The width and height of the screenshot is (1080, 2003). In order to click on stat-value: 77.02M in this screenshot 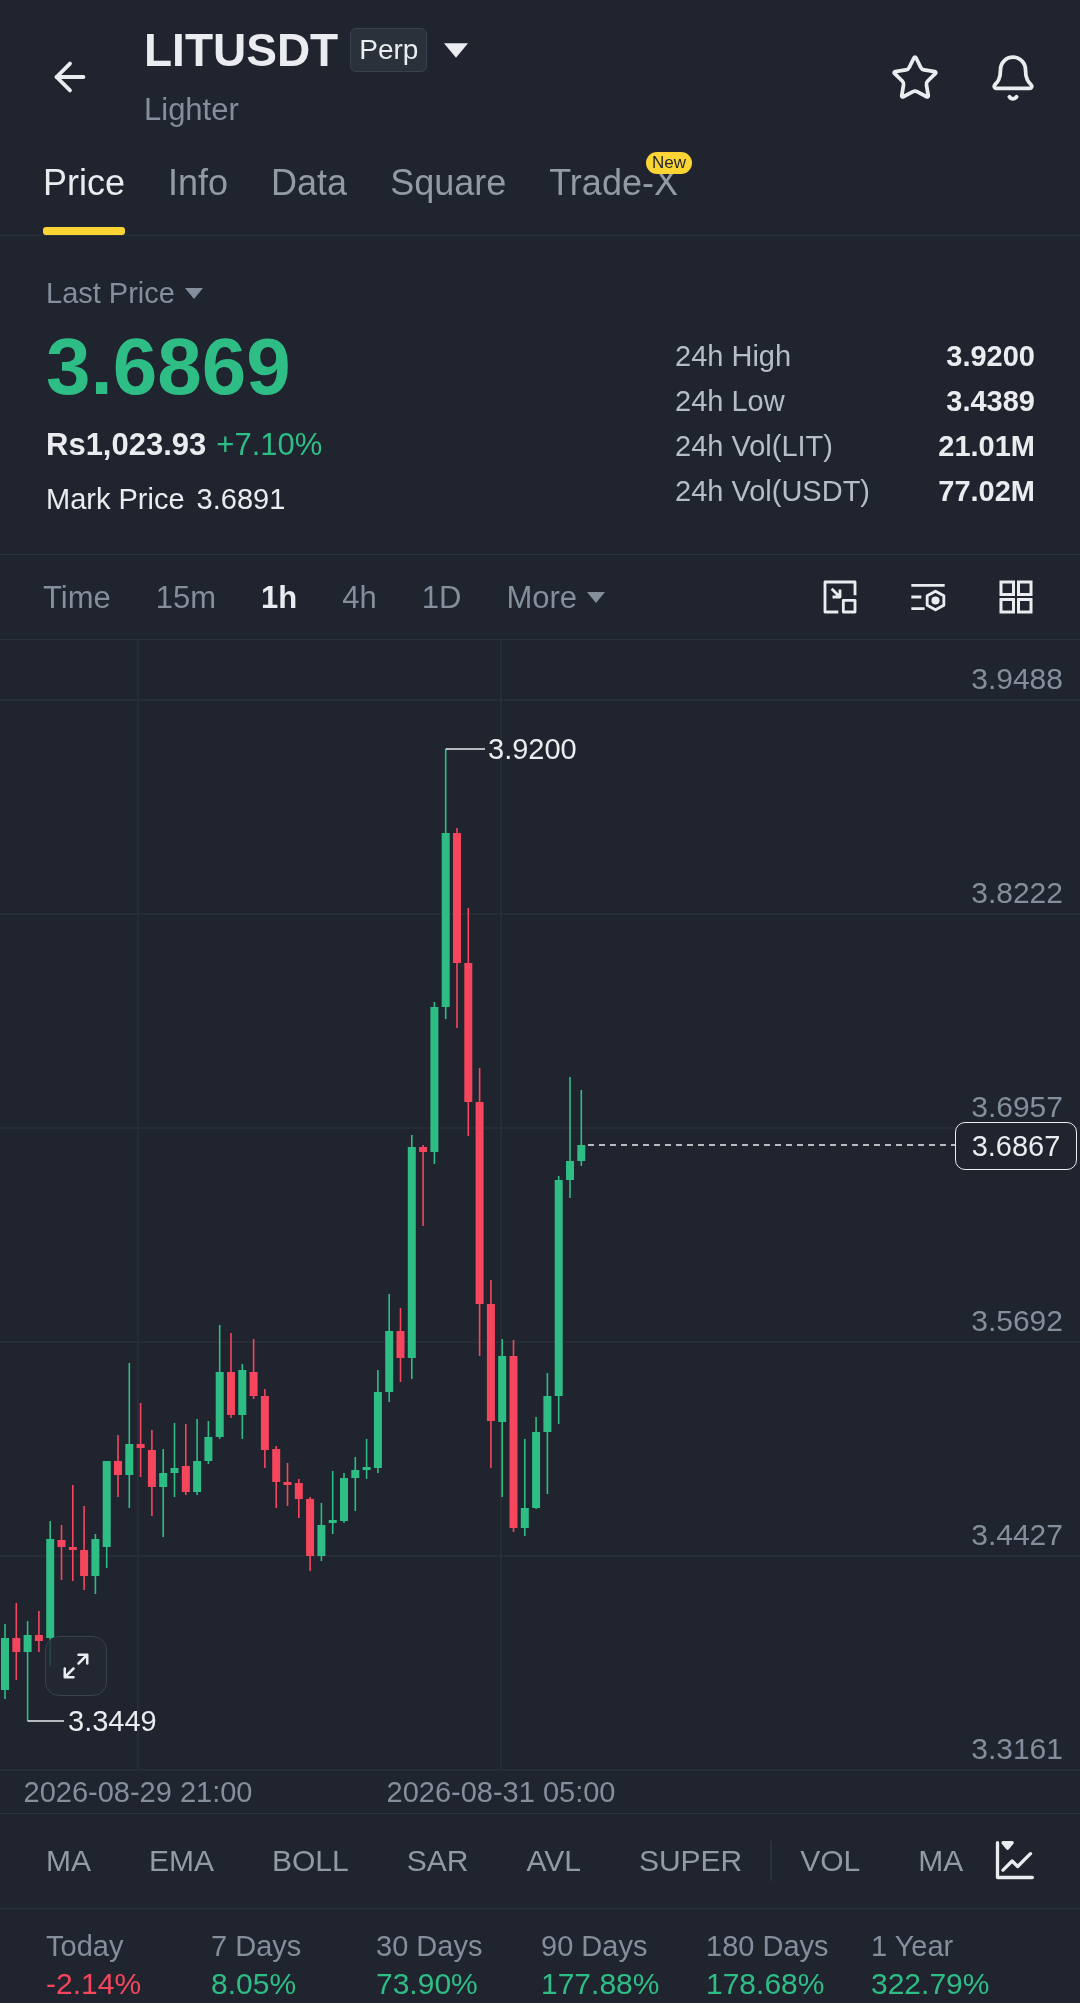, I will do `click(986, 491)`.